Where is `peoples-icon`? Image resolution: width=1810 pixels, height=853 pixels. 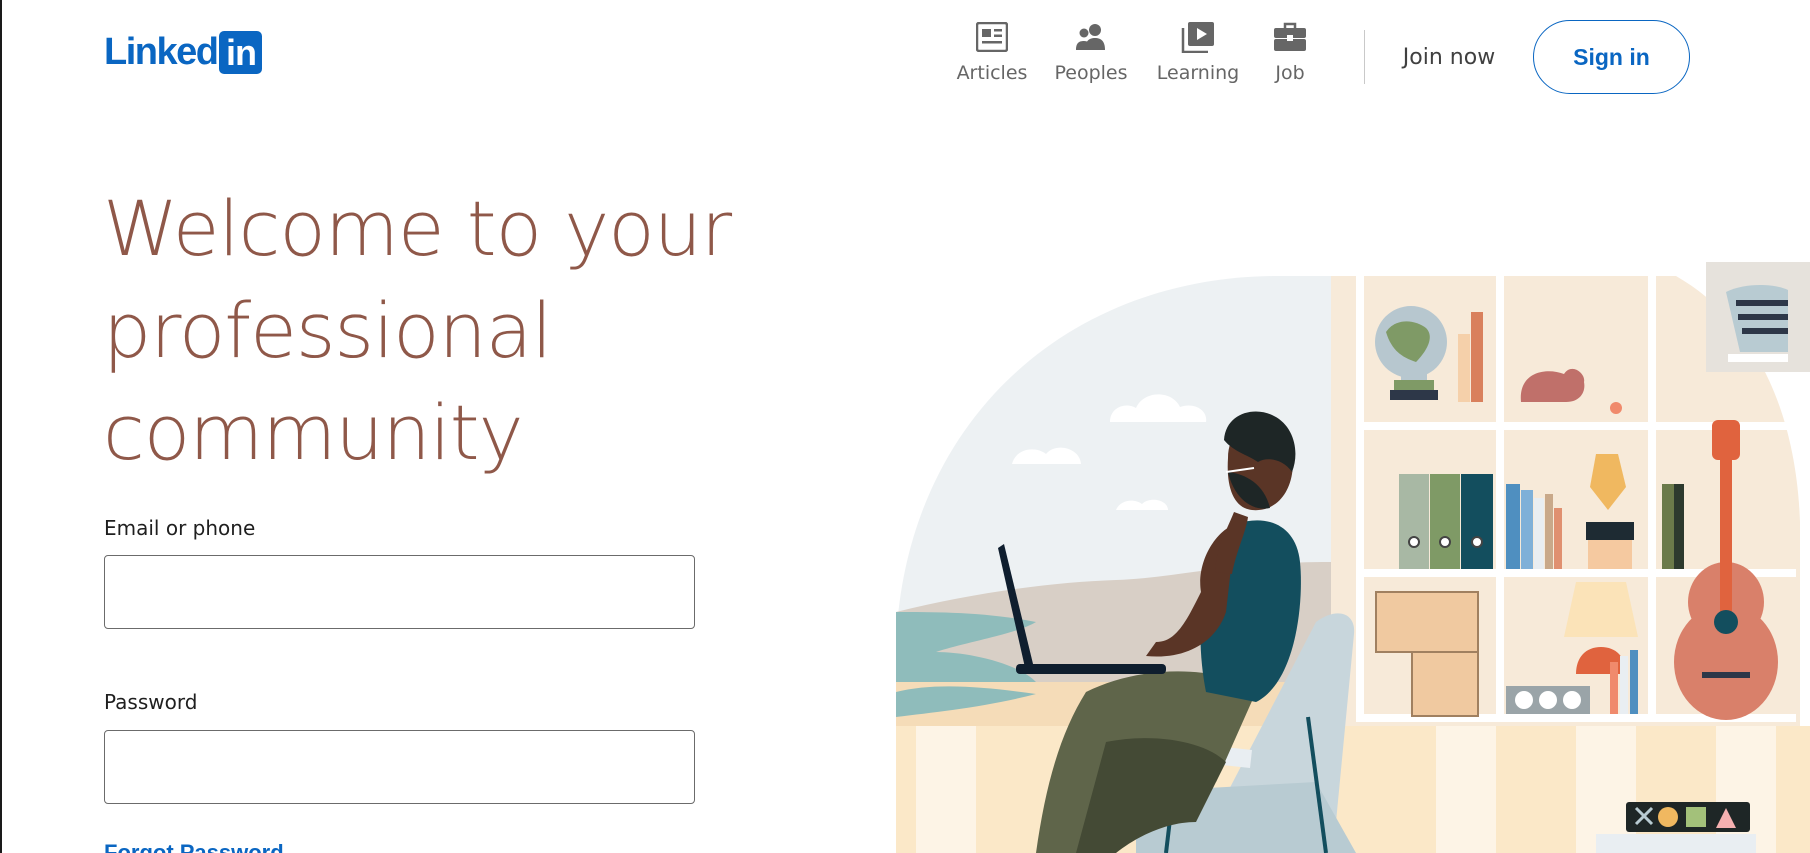 peoples-icon is located at coordinates (1091, 37).